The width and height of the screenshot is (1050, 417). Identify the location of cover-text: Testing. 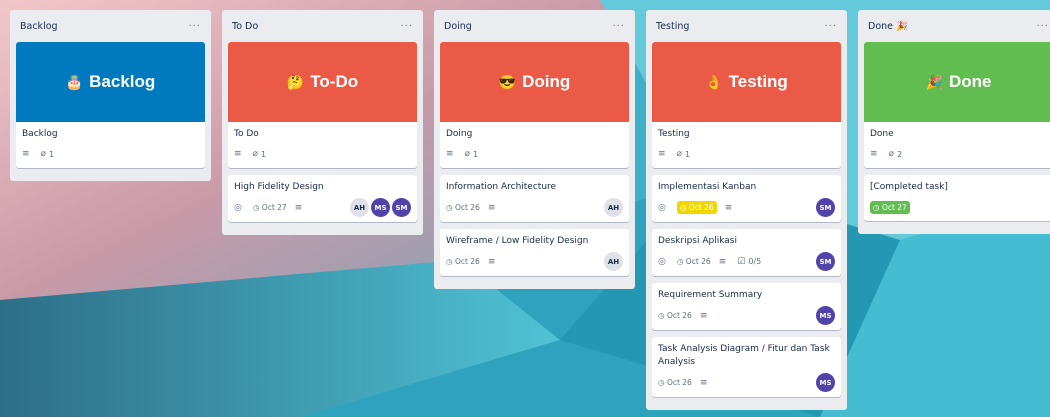
(758, 81).